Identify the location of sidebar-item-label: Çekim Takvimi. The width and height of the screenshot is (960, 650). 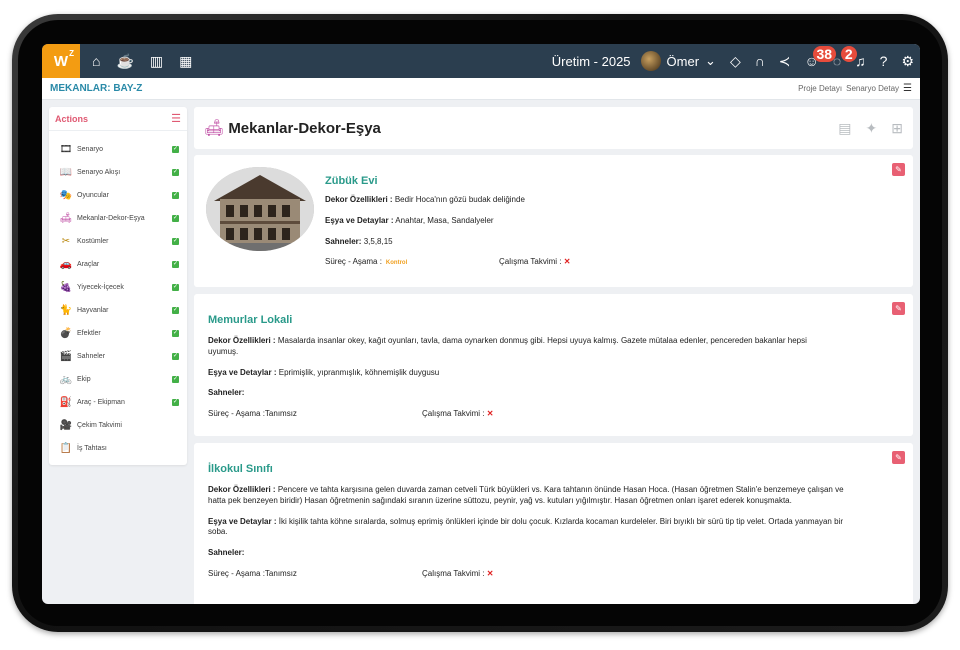
(99, 425).